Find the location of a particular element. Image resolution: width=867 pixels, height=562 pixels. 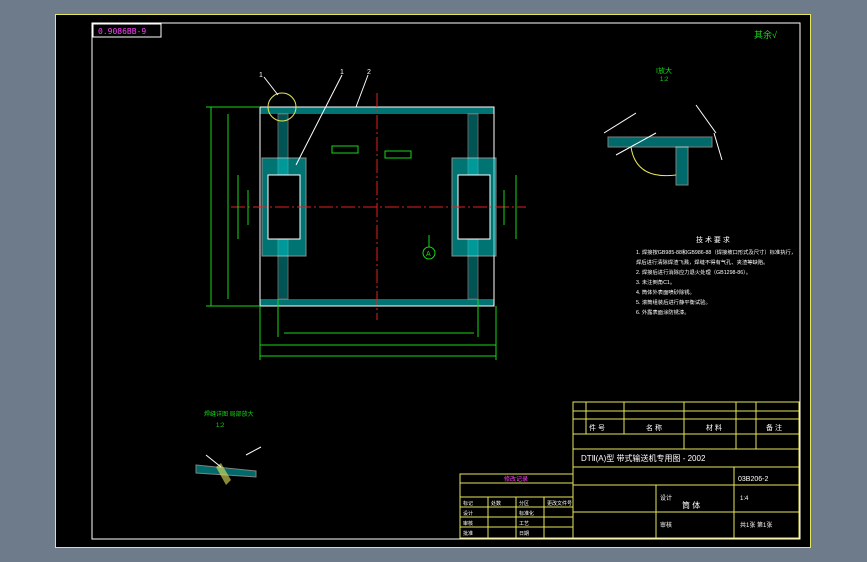

note-4: 3. 未注倒角C1。 is located at coordinates (655, 282).